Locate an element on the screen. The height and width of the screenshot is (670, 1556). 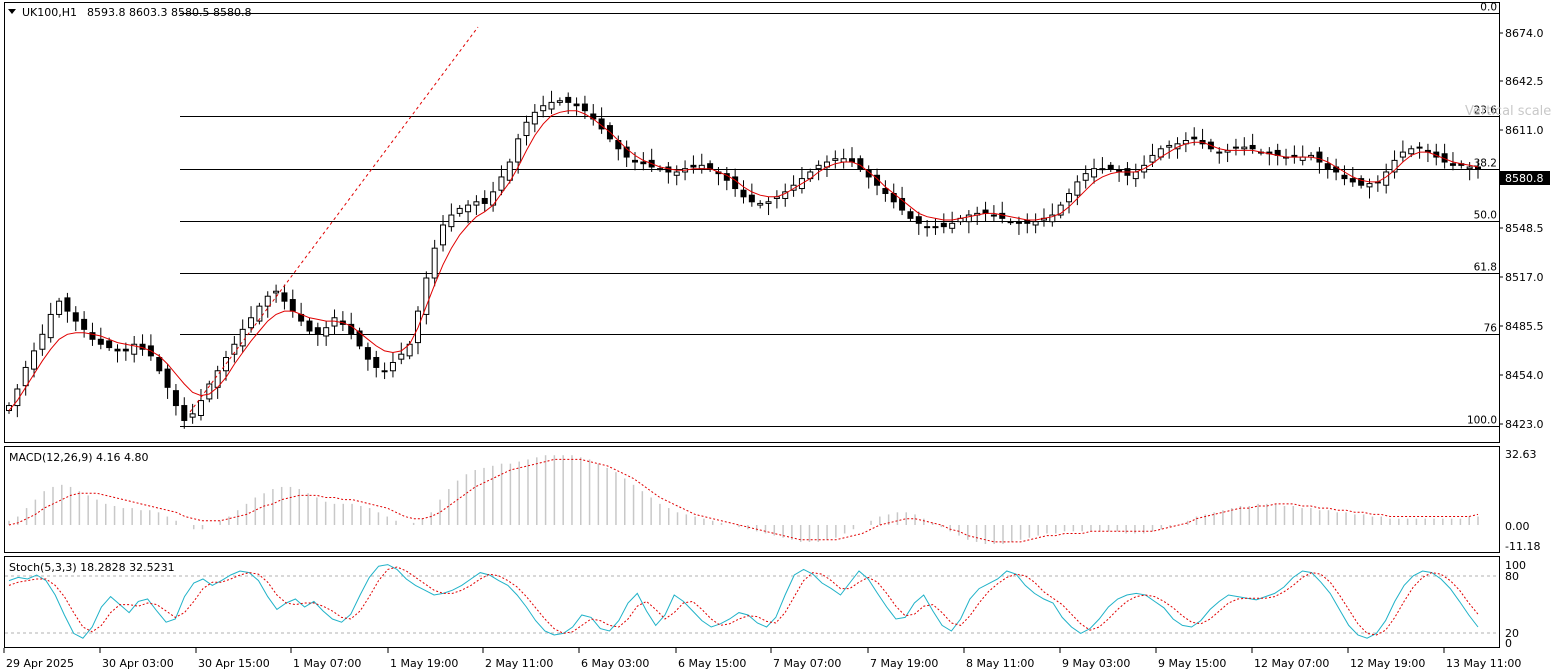
time-tick-label: 29 Apr 2025 is located at coordinates (40, 663).